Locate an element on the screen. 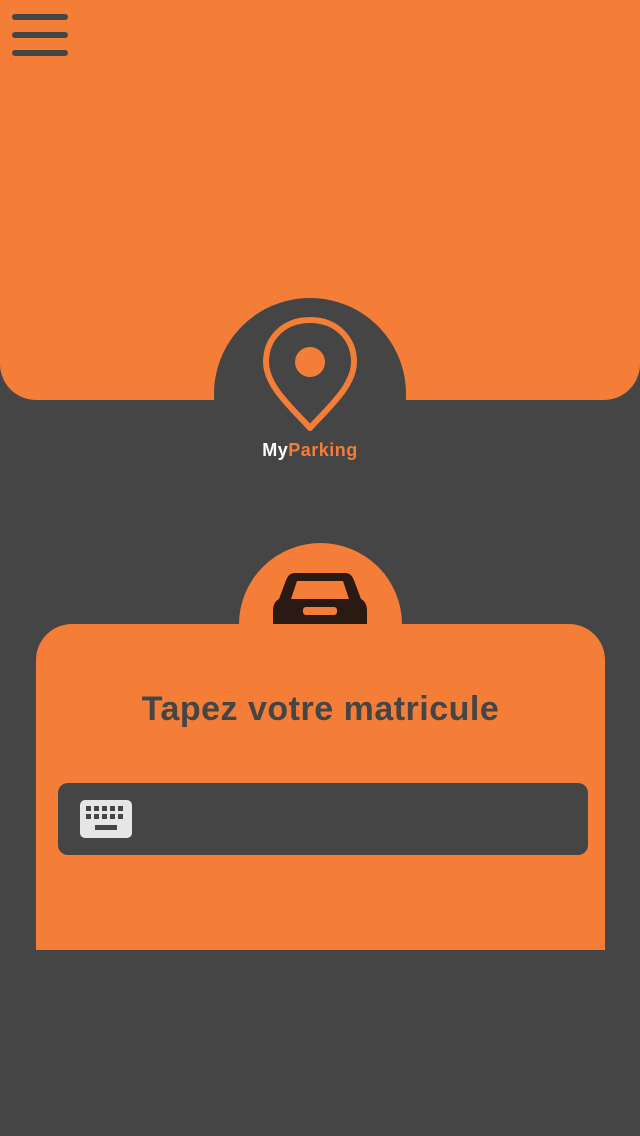  menu-bar-middle is located at coordinates (40, 35).